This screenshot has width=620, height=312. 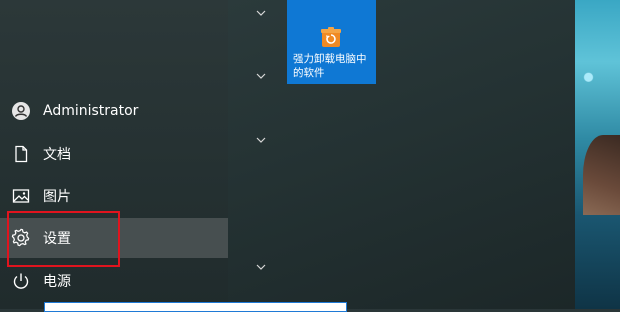 I want to click on nav-item-power-label: 电源, so click(x=57, y=282).